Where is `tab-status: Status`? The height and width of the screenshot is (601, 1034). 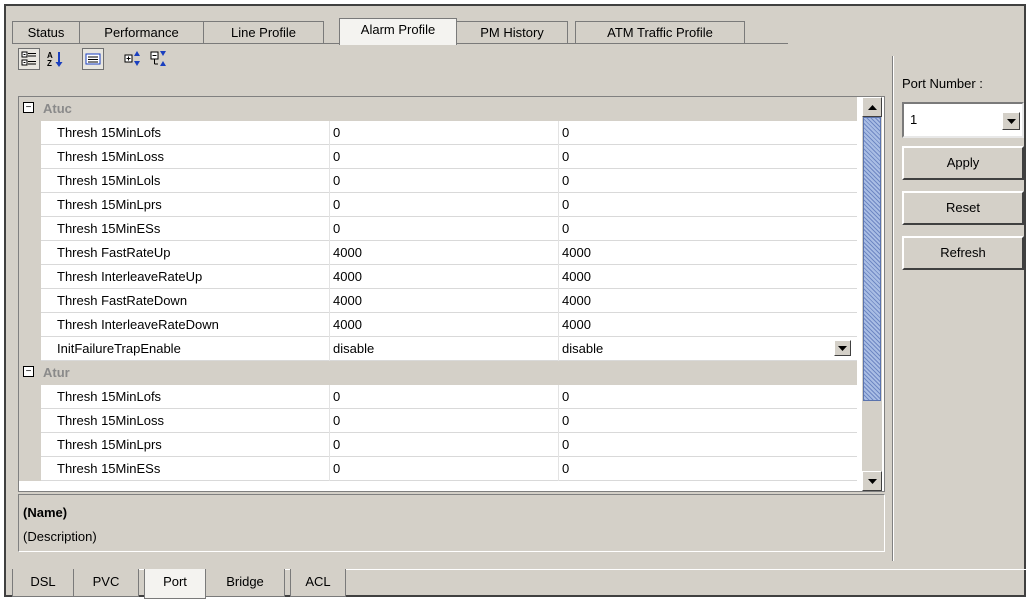 tab-status: Status is located at coordinates (46, 32).